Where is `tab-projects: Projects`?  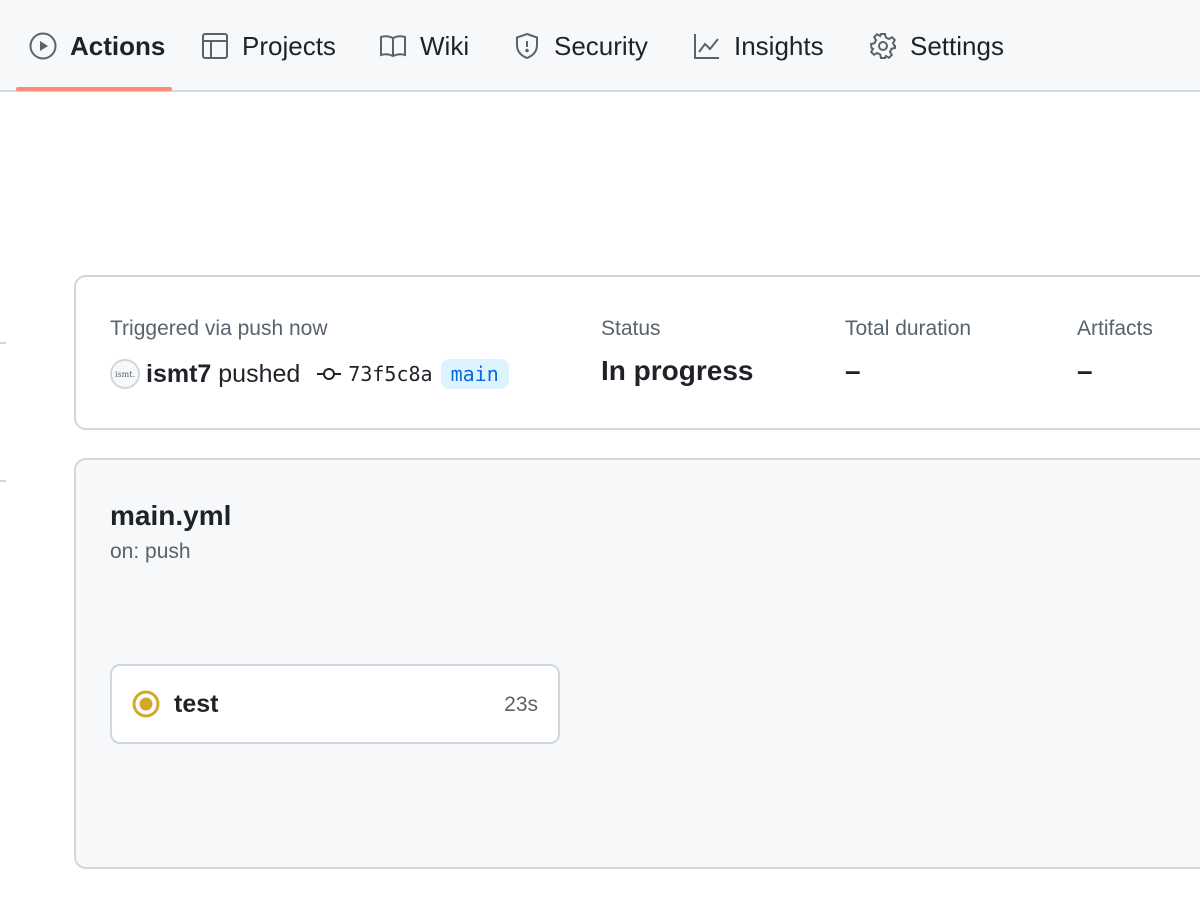
tab-projects: Projects is located at coordinates (268, 46).